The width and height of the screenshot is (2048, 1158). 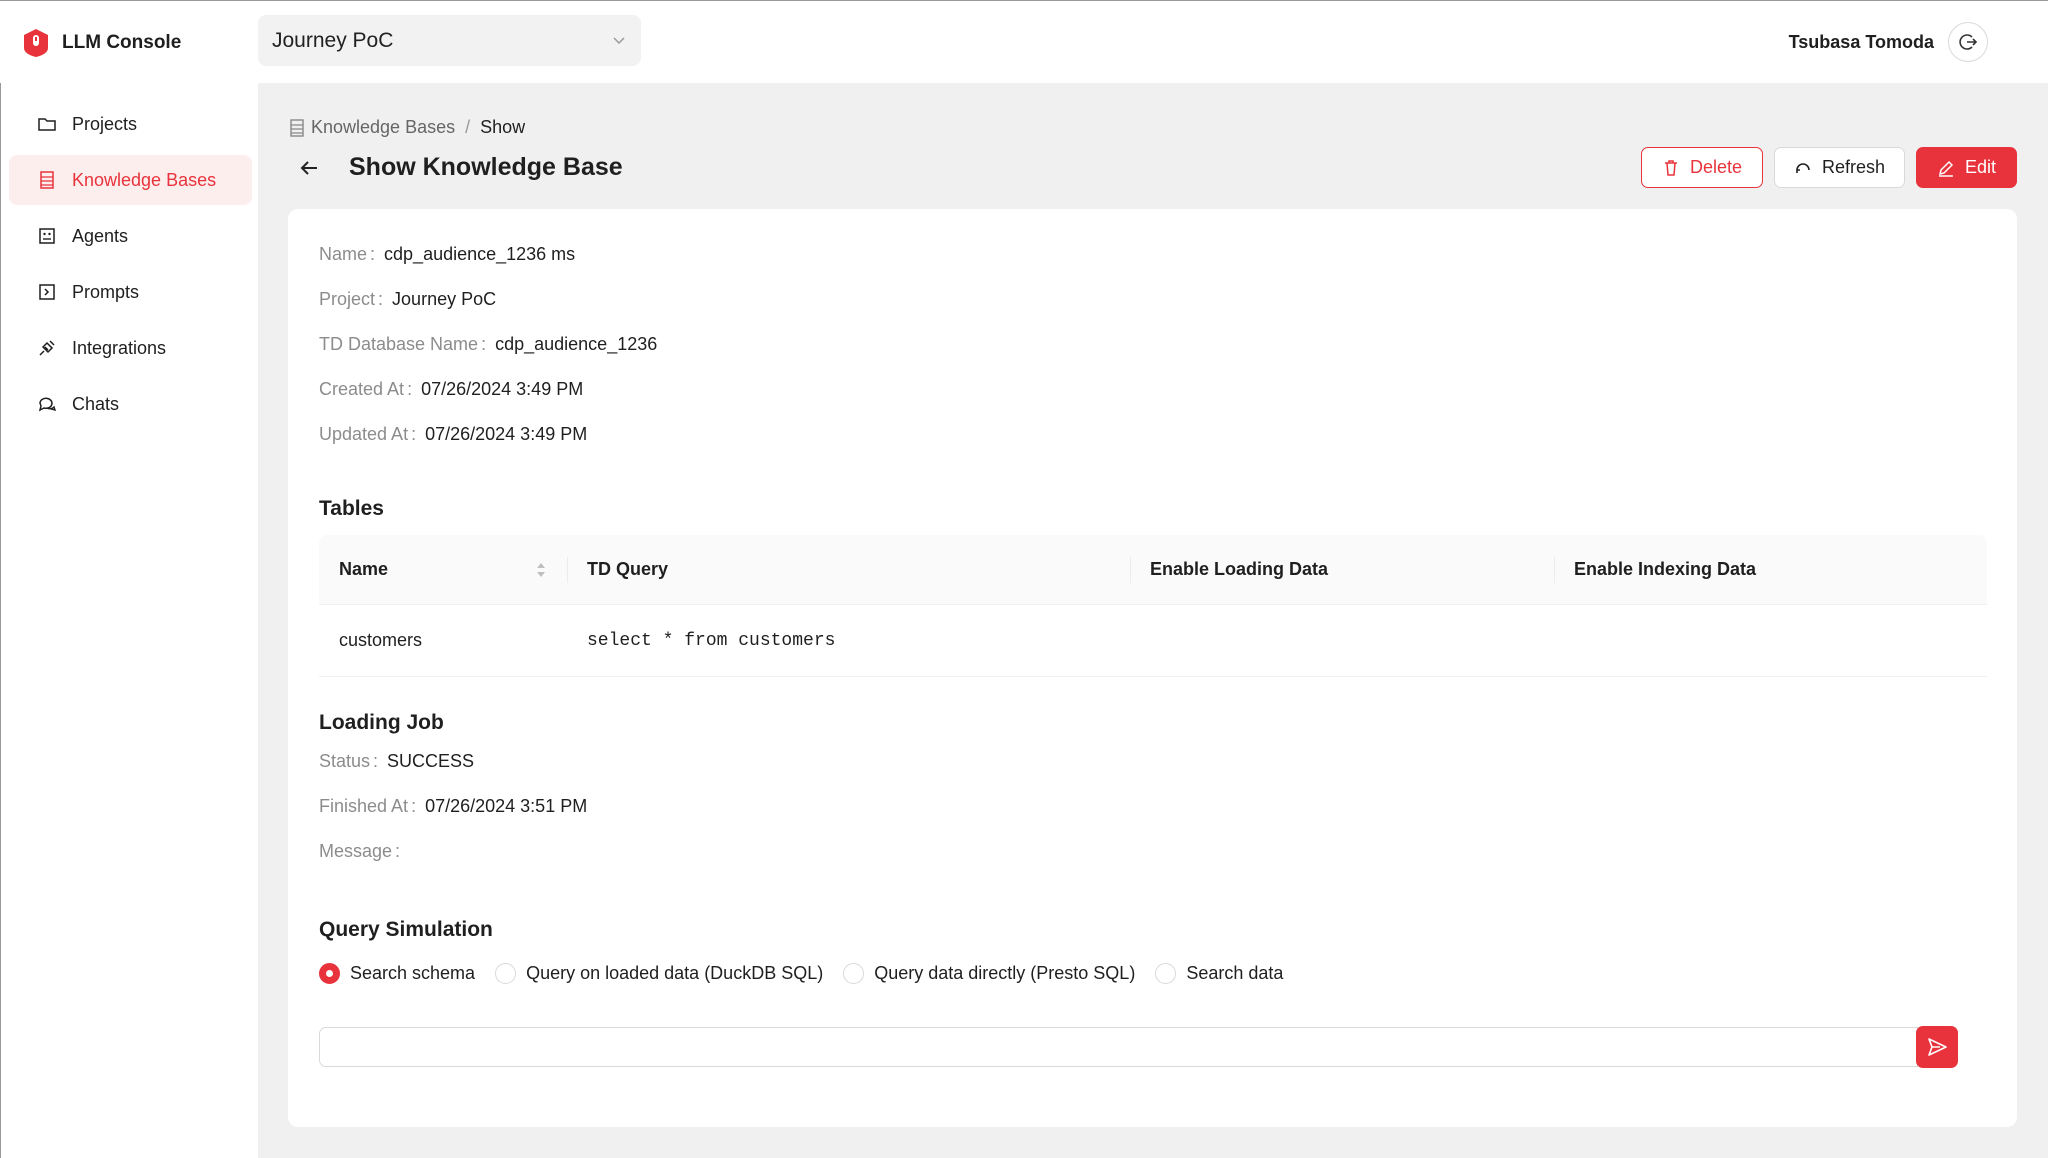 What do you see at coordinates (100, 235) in the screenshot?
I see `sidebar-item-label: Agents` at bounding box center [100, 235].